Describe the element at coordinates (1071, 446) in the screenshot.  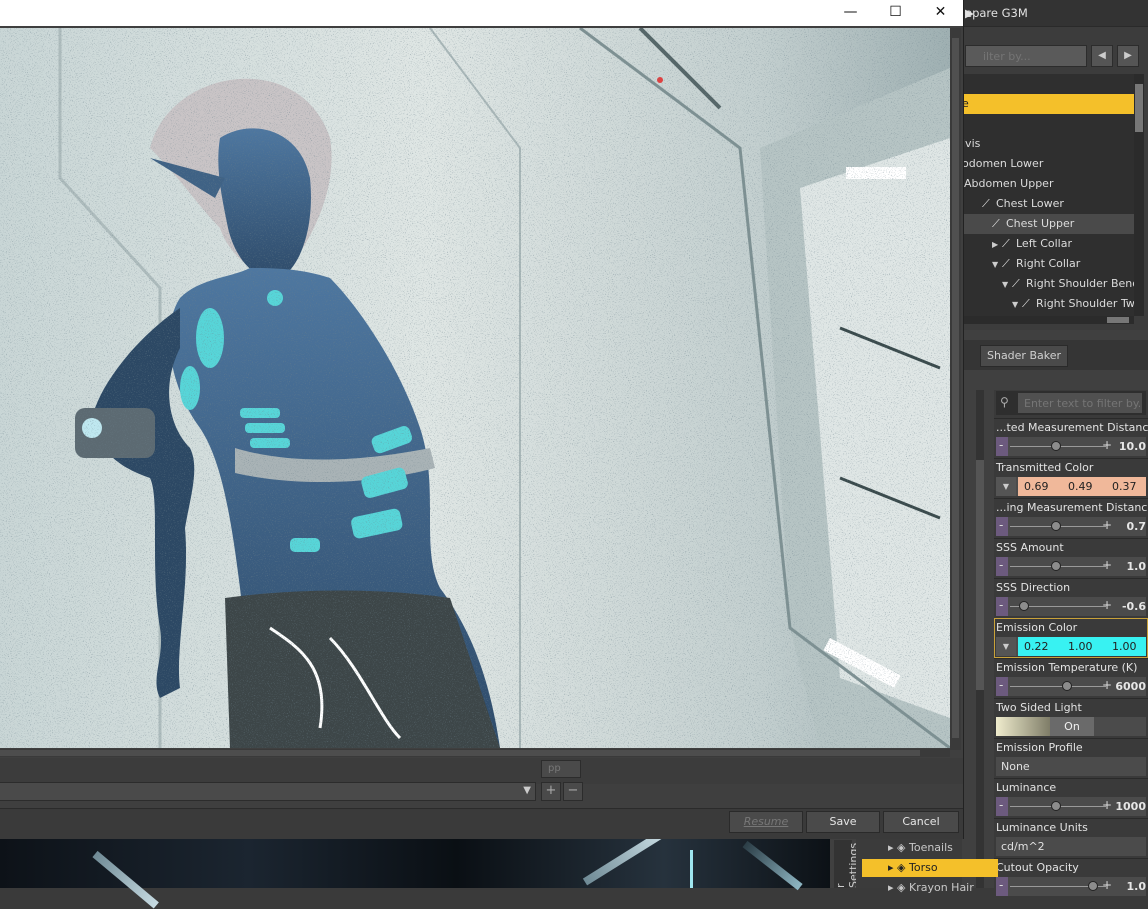
I see `property-slider: - +10.0` at that location.